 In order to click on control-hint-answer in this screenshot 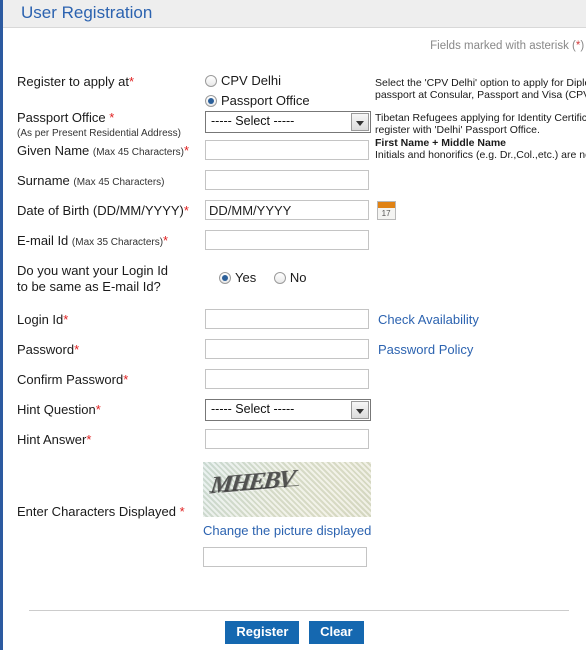, I will do `click(287, 439)`.